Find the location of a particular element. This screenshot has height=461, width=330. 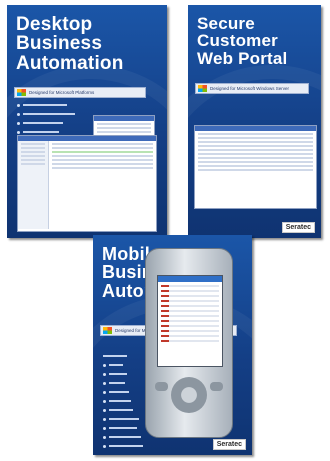

partner-strip: Designed for Microsoft Windows Server is located at coordinates (252, 88).